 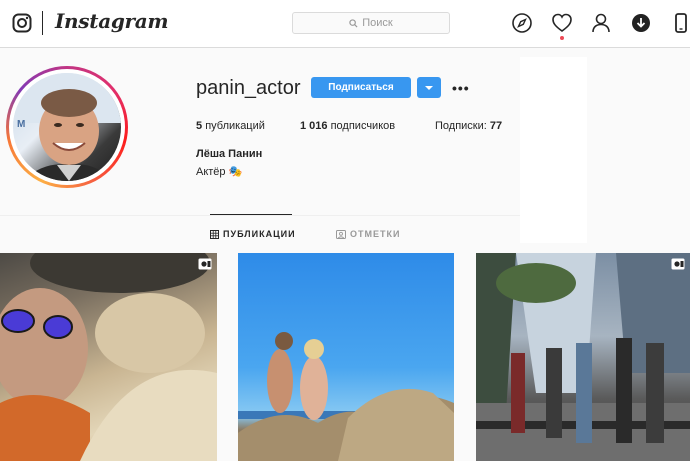 I want to click on tabs-divider, so click(x=260, y=215).